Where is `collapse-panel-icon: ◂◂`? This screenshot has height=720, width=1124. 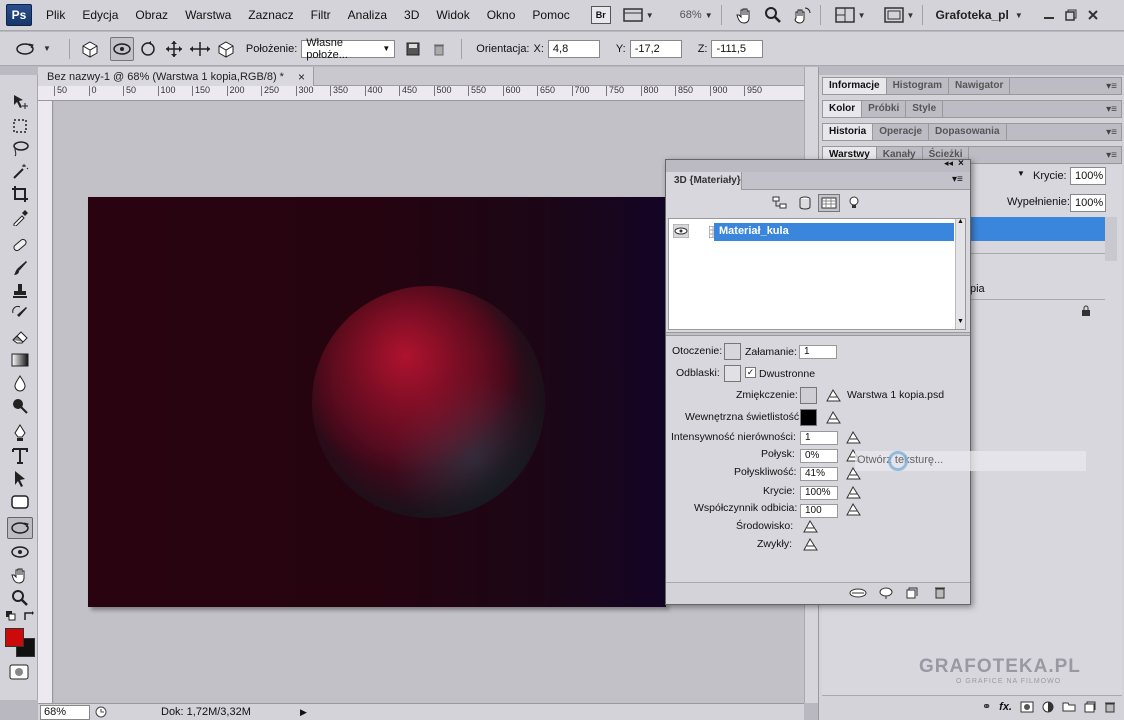
collapse-panel-icon: ◂◂ is located at coordinates (948, 163).